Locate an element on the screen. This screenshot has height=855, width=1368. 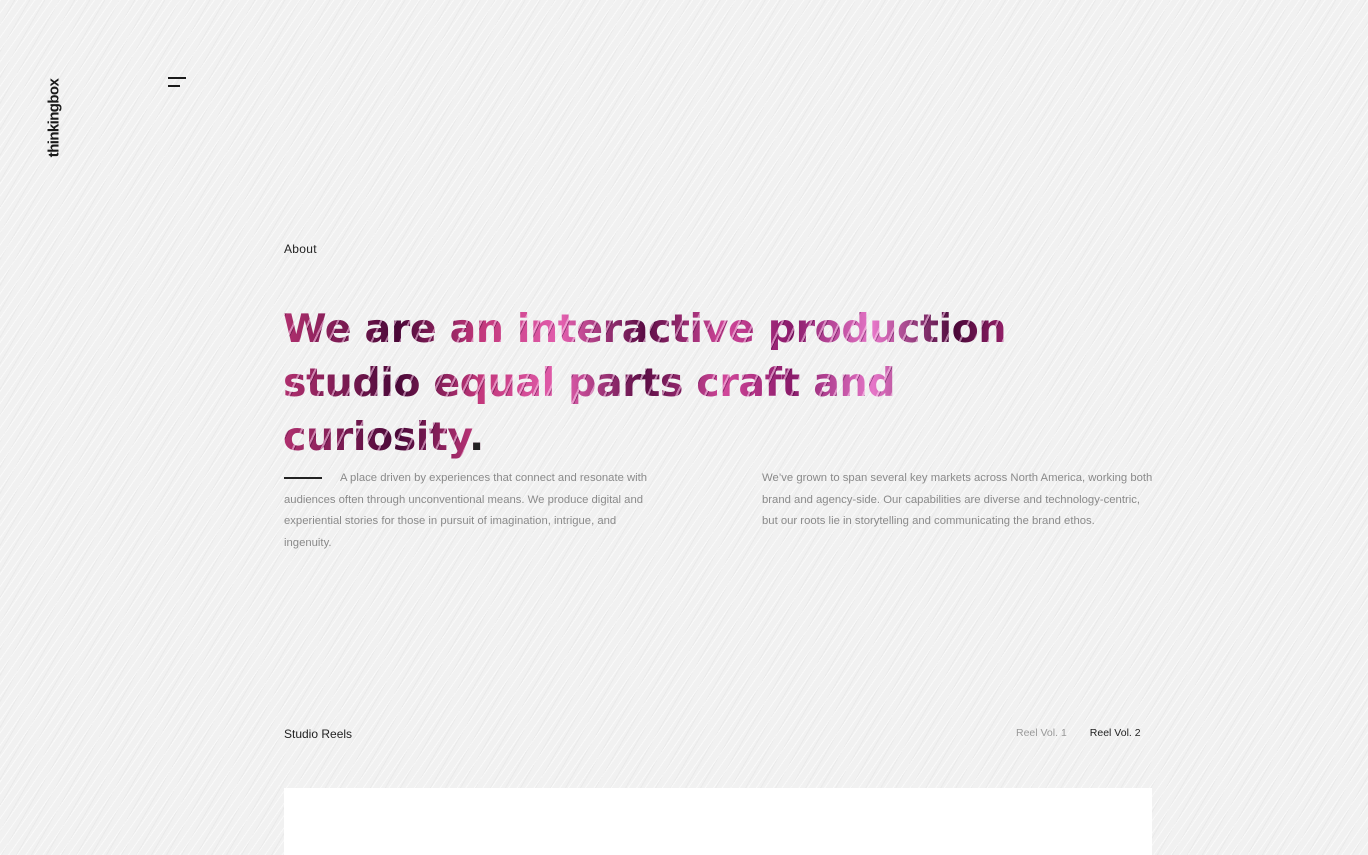
menu-icon-bar-bottom is located at coordinates (174, 86).